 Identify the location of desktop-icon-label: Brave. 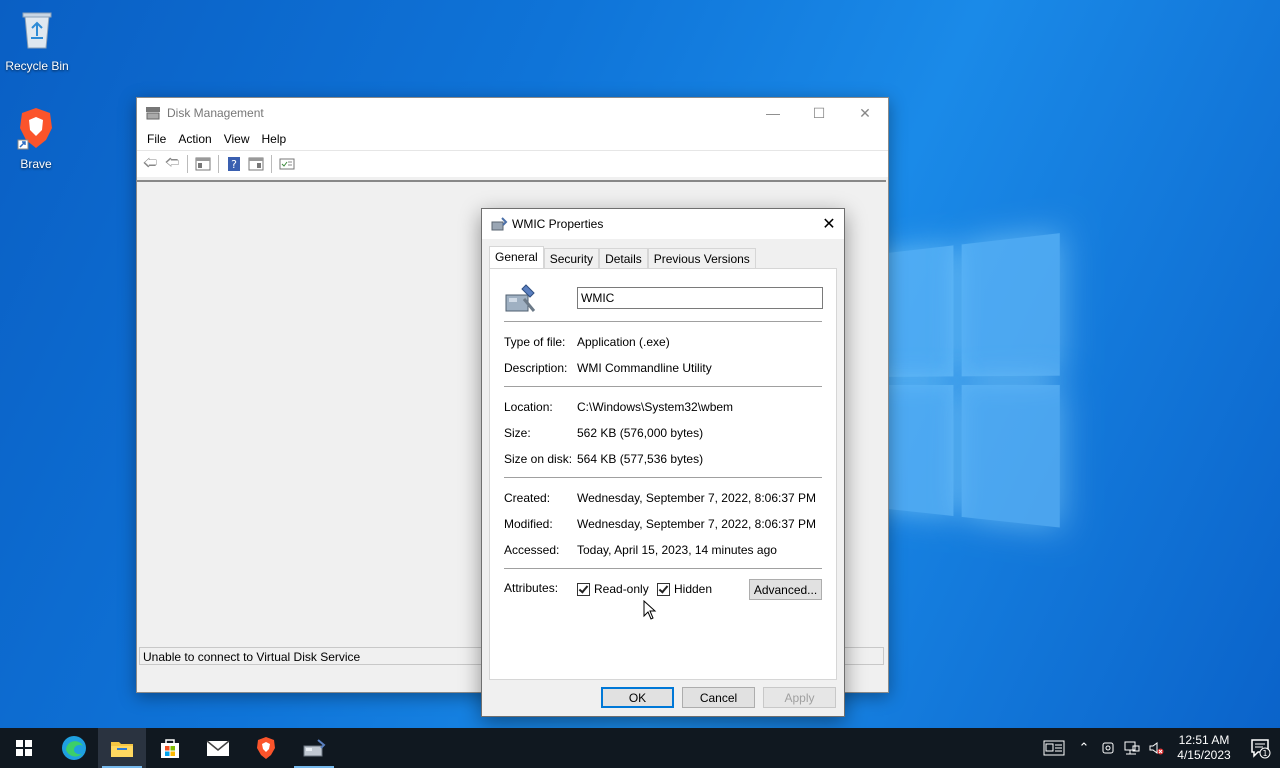
(36, 164).